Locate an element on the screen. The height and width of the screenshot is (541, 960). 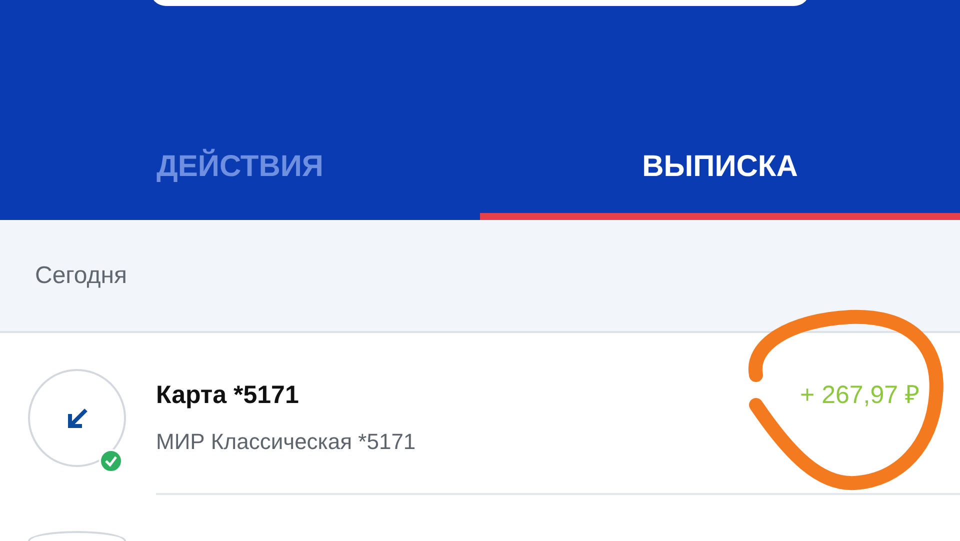
transaction-amount: + 267,97 ₽ is located at coordinates (860, 395).